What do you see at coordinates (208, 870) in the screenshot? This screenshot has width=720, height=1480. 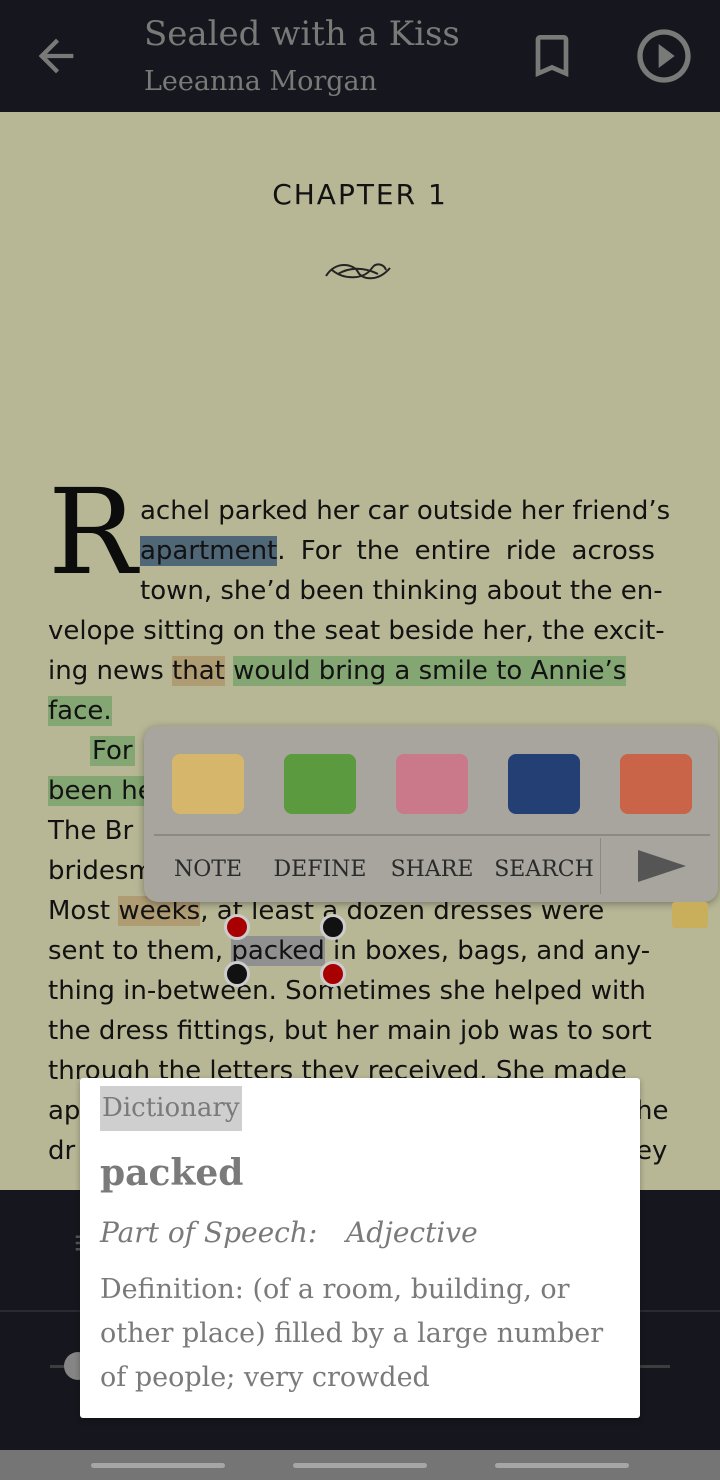 I see `note-button: NOTE` at bounding box center [208, 870].